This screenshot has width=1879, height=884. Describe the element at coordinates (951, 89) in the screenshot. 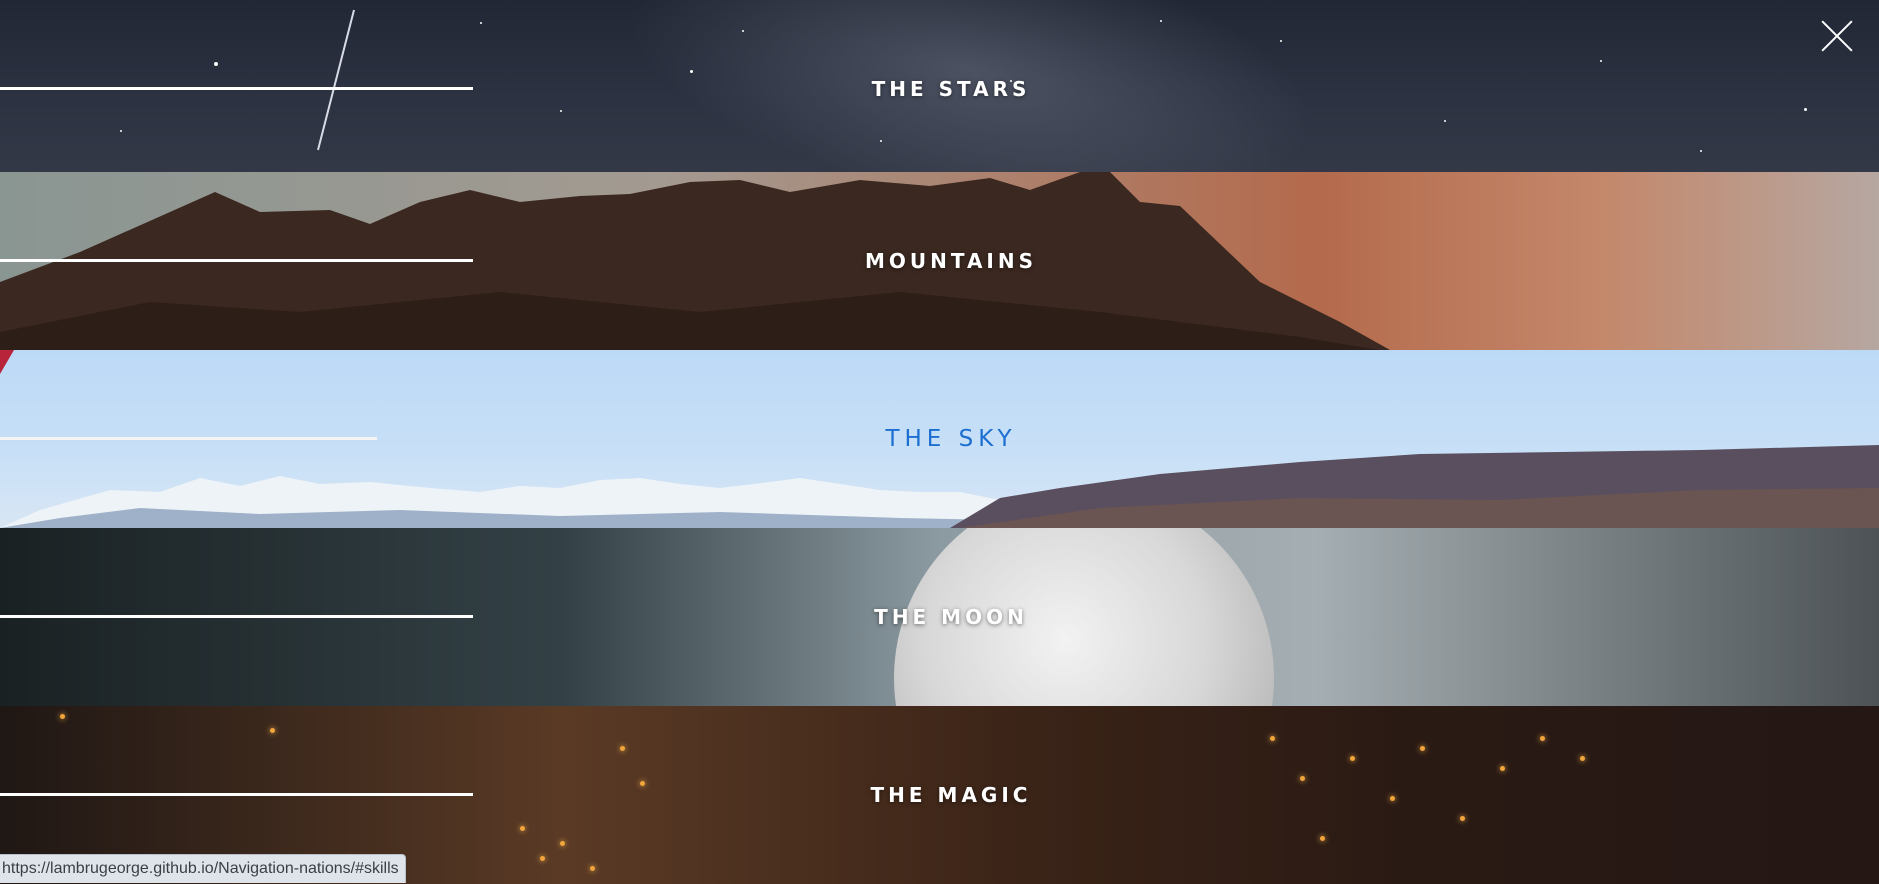

I see `nav-item-label: THE STARS` at that location.